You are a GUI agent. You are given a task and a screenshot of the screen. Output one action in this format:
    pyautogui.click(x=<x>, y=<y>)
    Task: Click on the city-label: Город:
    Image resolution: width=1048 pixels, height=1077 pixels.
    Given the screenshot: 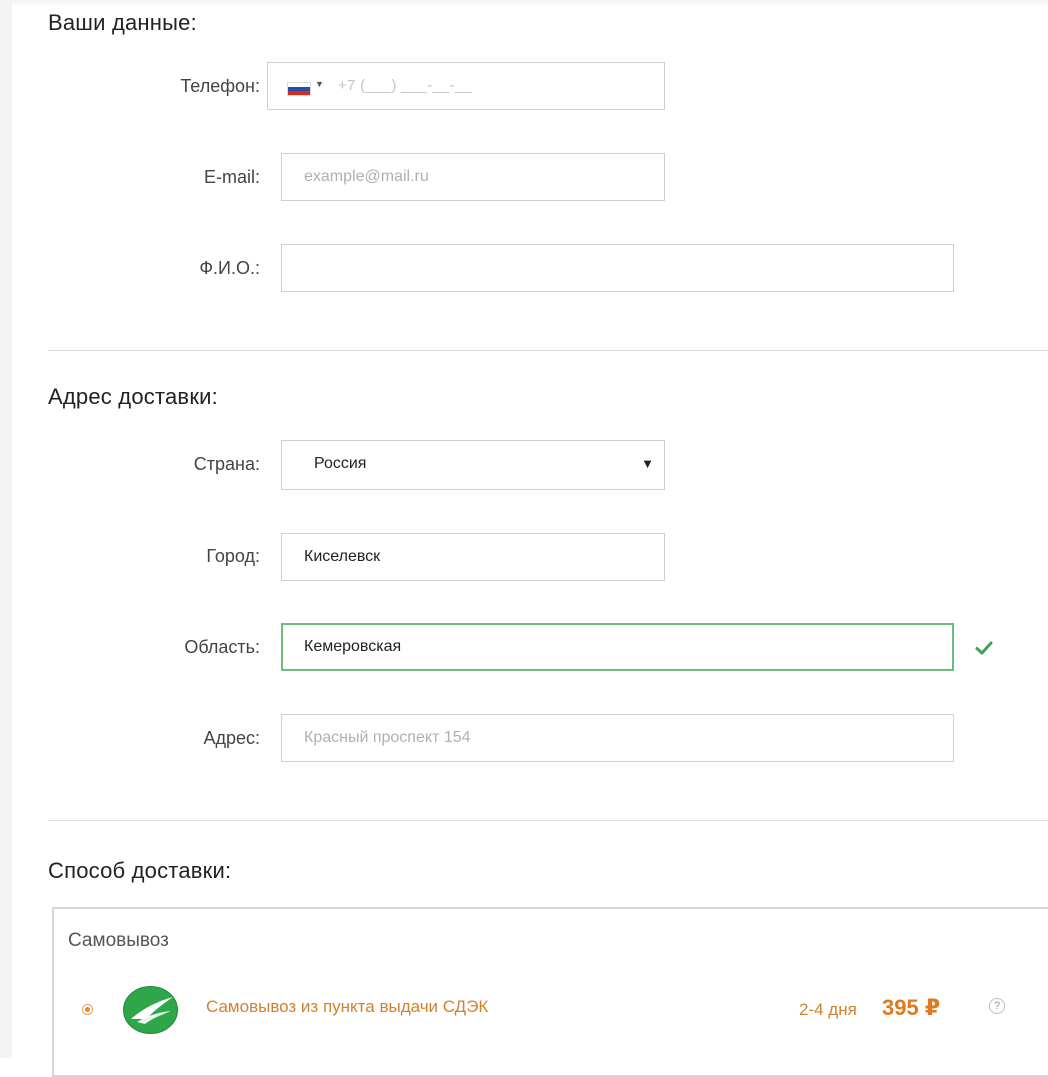 What is the action you would take?
    pyautogui.click(x=233, y=556)
    